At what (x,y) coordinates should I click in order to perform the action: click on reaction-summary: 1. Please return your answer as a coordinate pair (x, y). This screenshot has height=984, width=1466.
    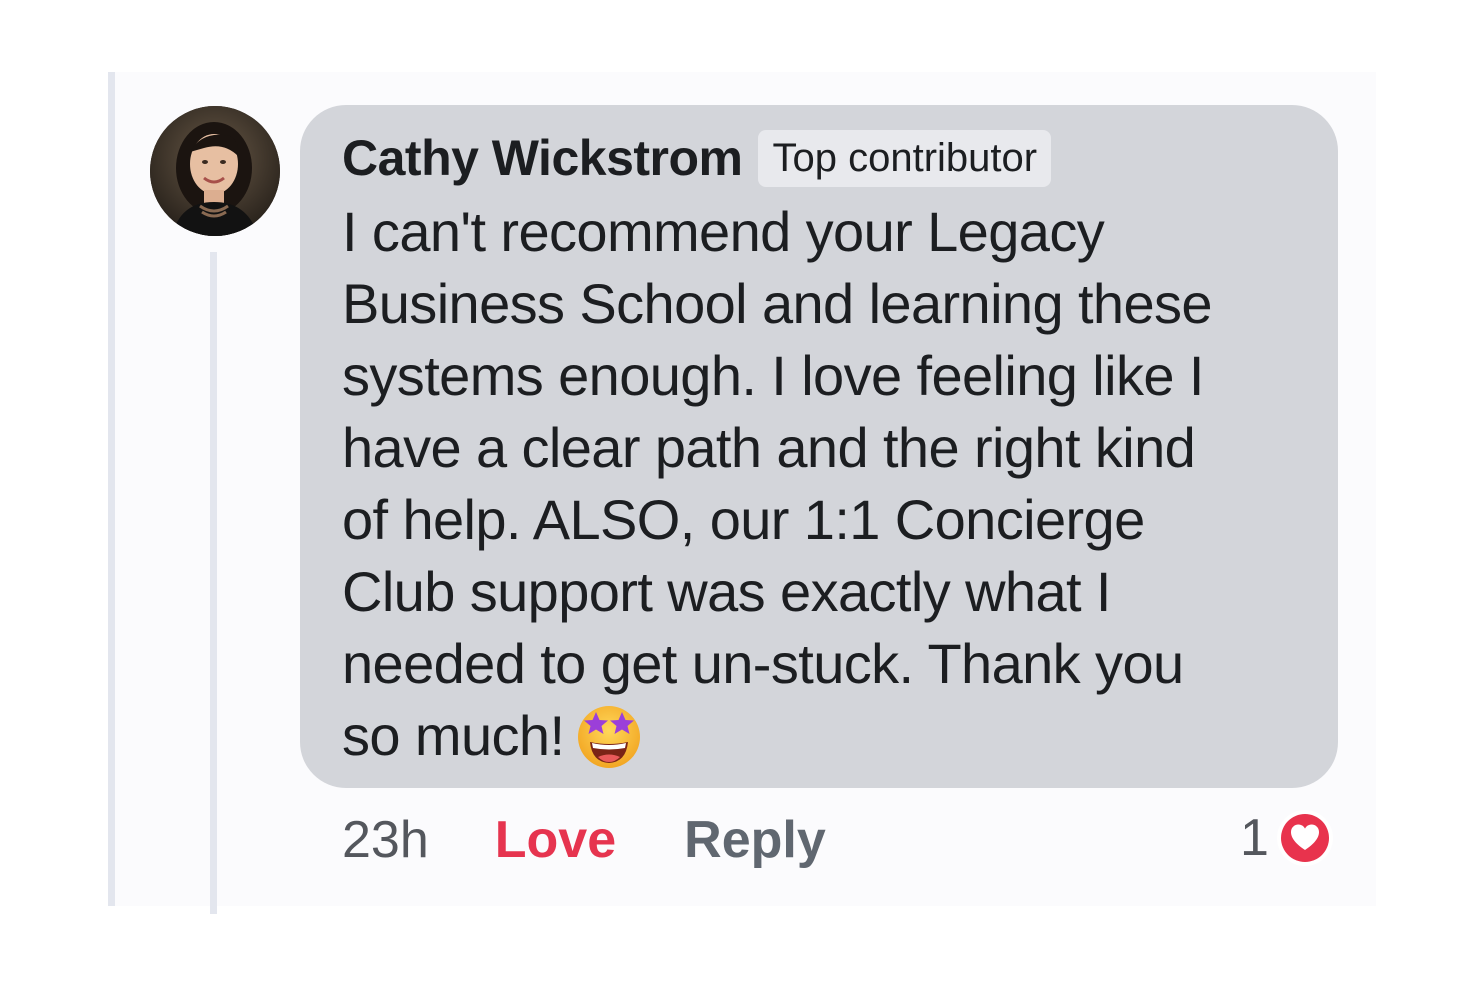
    Looking at the image, I should click on (1286, 838).